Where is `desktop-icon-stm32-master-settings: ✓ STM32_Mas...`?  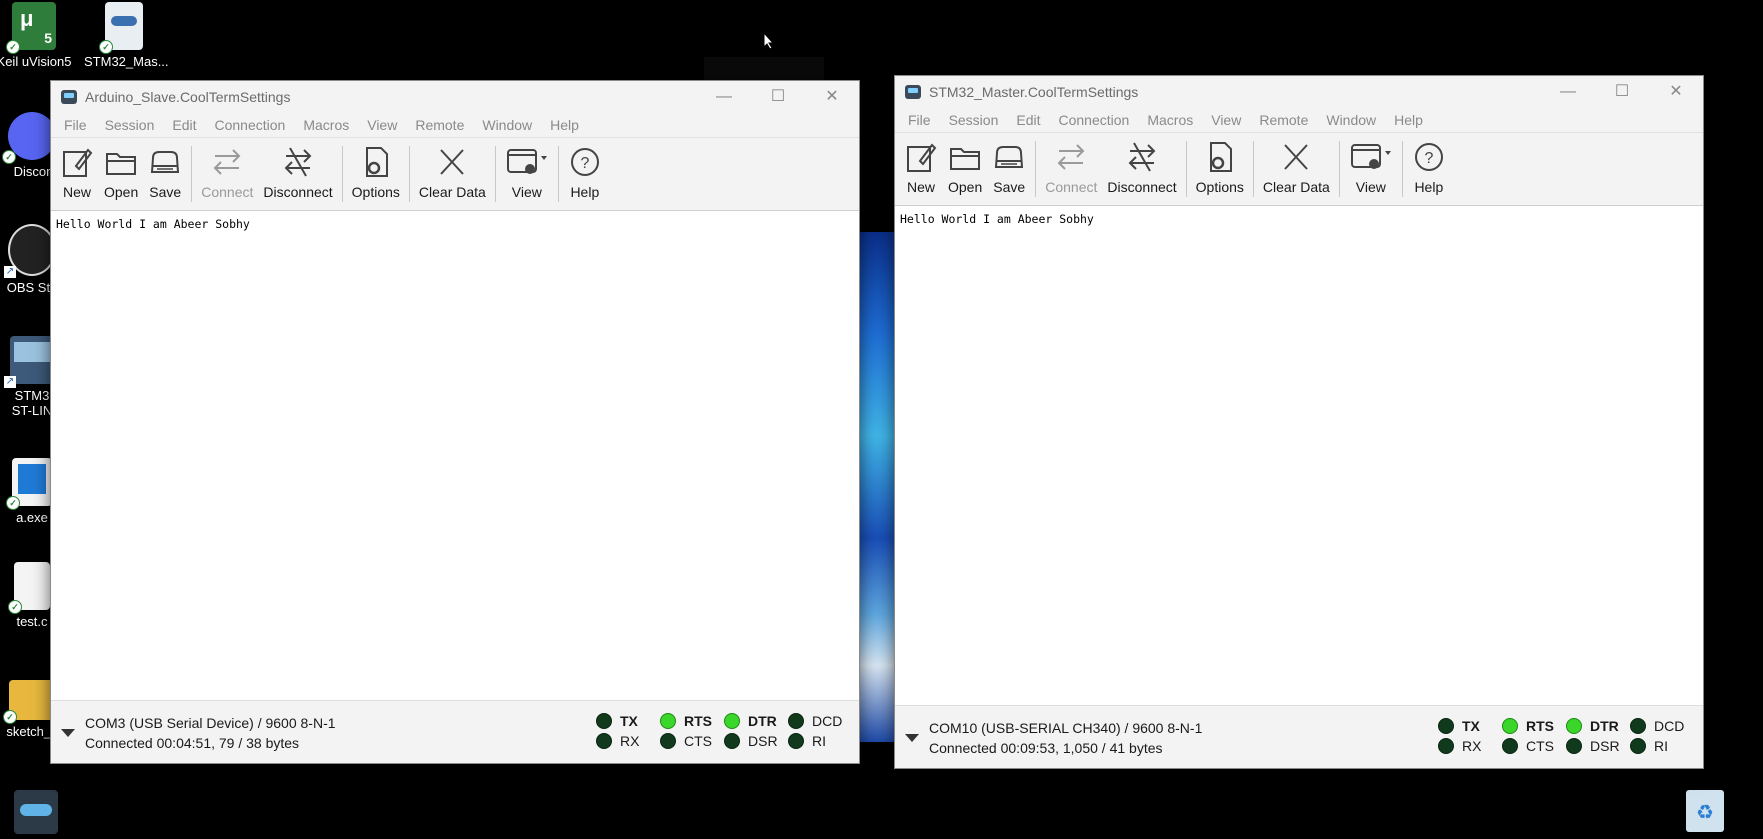 desktop-icon-stm32-master-settings: ✓ STM32_Mas... is located at coordinates (126, 35).